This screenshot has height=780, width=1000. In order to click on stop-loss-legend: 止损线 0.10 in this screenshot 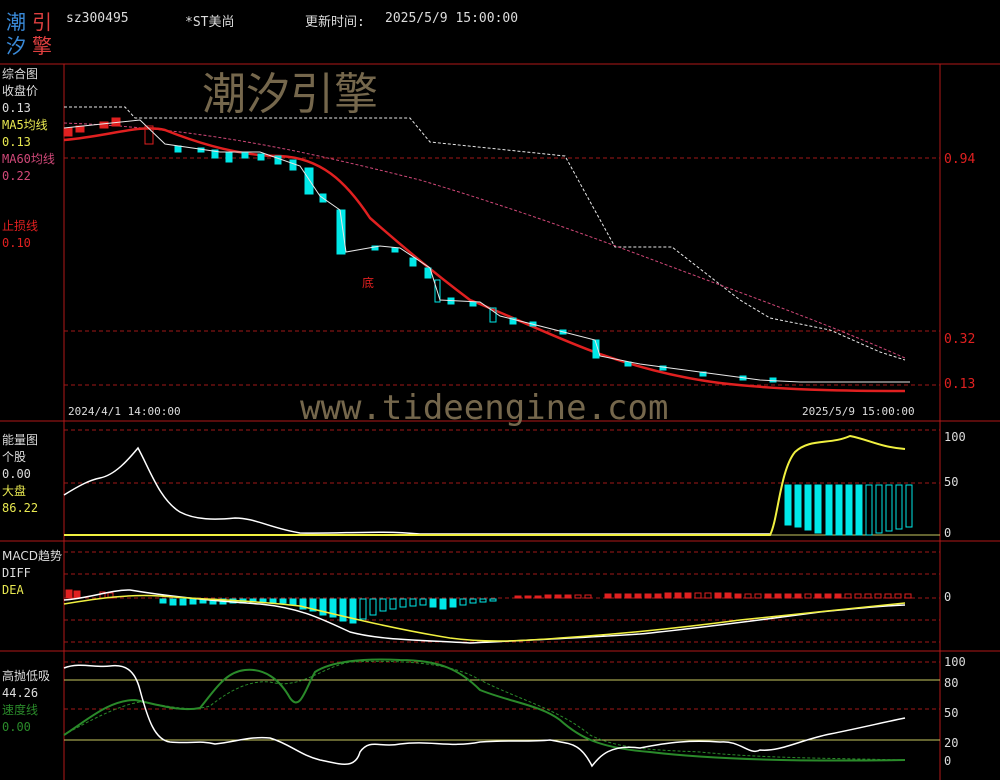, I will do `click(20, 235)`.